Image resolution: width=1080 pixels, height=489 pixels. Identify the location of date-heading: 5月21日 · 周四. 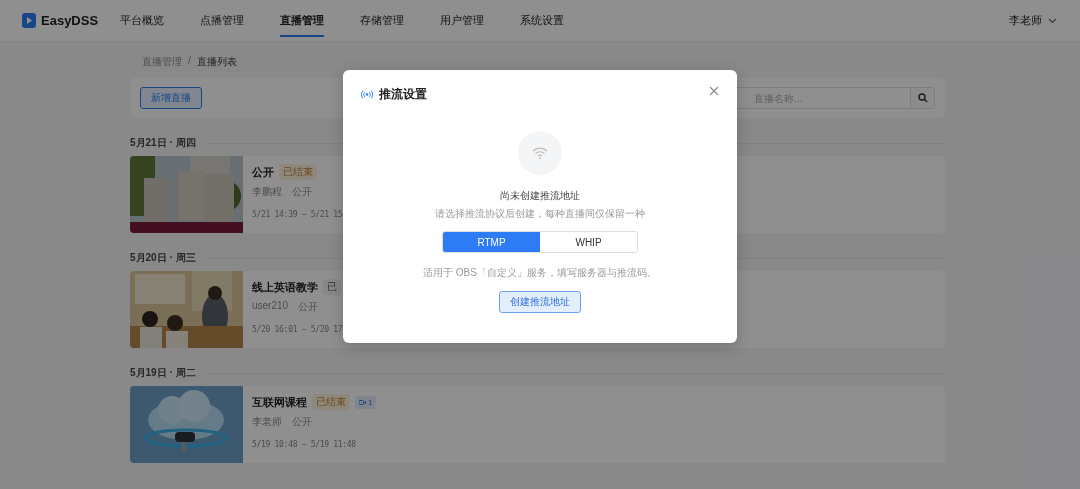
(163, 143).